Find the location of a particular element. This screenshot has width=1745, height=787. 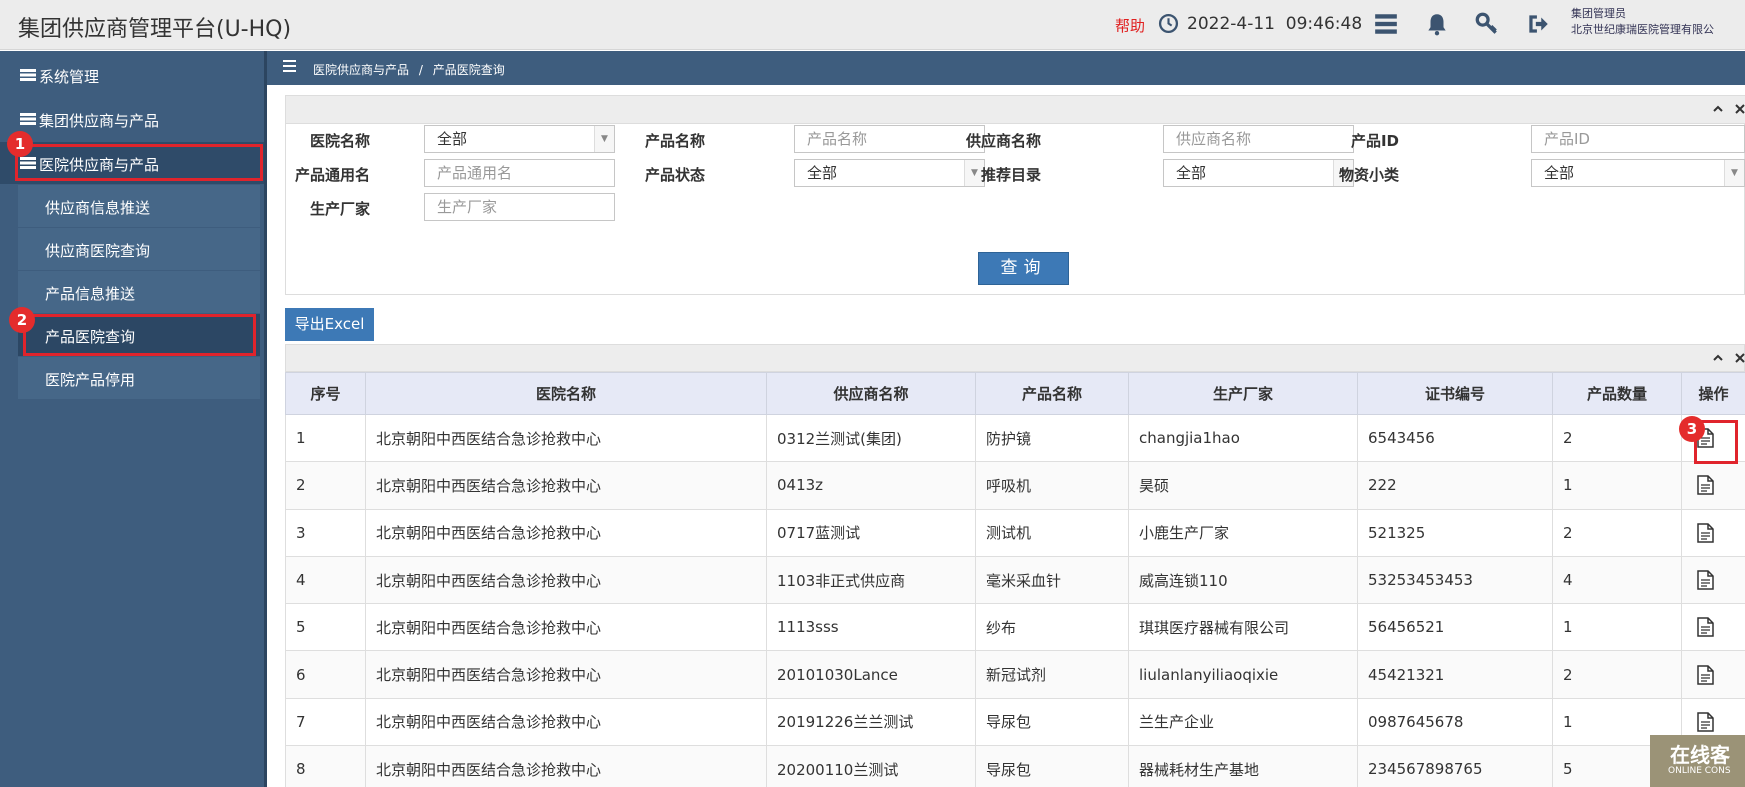

table-cell: 昊硕 is located at coordinates (1243, 485).